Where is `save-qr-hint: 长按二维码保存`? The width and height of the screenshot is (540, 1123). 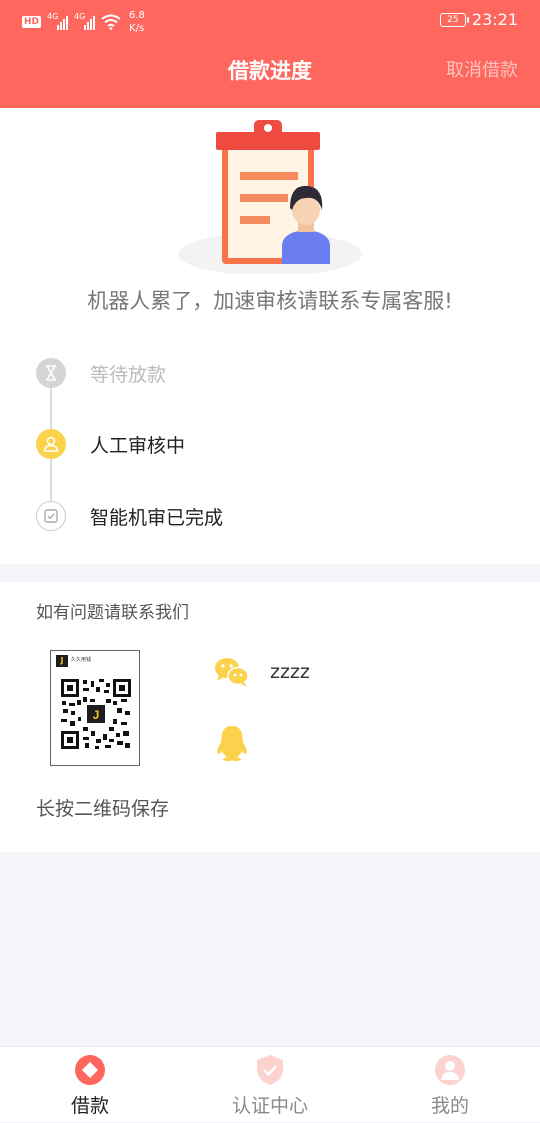 save-qr-hint: 长按二维码保存 is located at coordinates (103, 809).